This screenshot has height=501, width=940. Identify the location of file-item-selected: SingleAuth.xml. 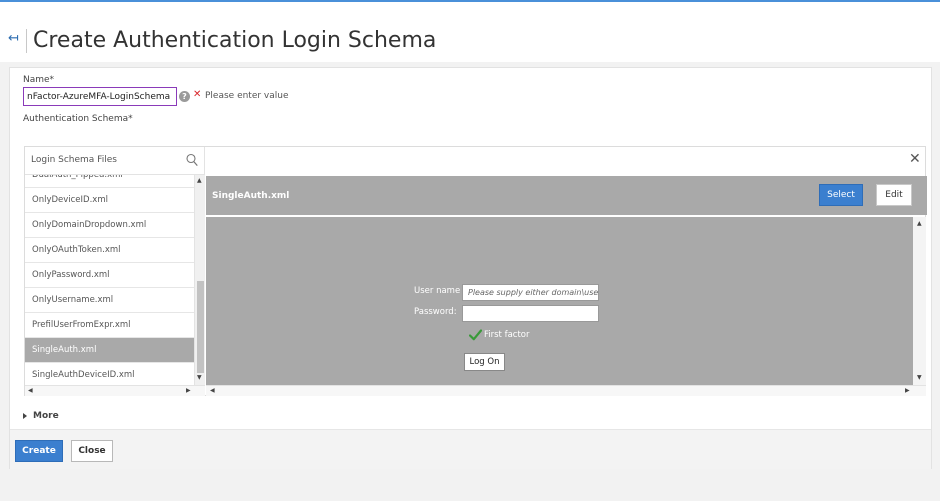
(109, 350).